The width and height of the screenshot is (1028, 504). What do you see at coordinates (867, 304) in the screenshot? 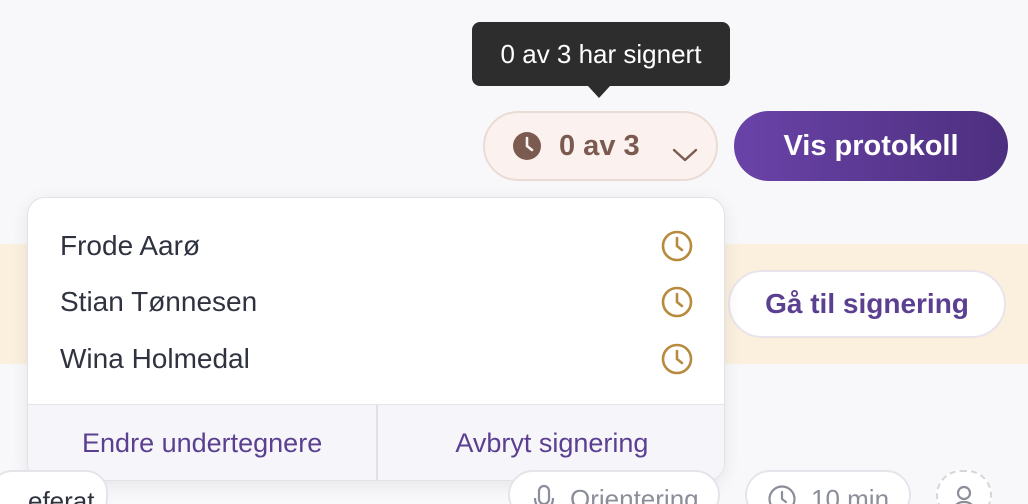
I see `go-to-signing-button: Gå til signering` at bounding box center [867, 304].